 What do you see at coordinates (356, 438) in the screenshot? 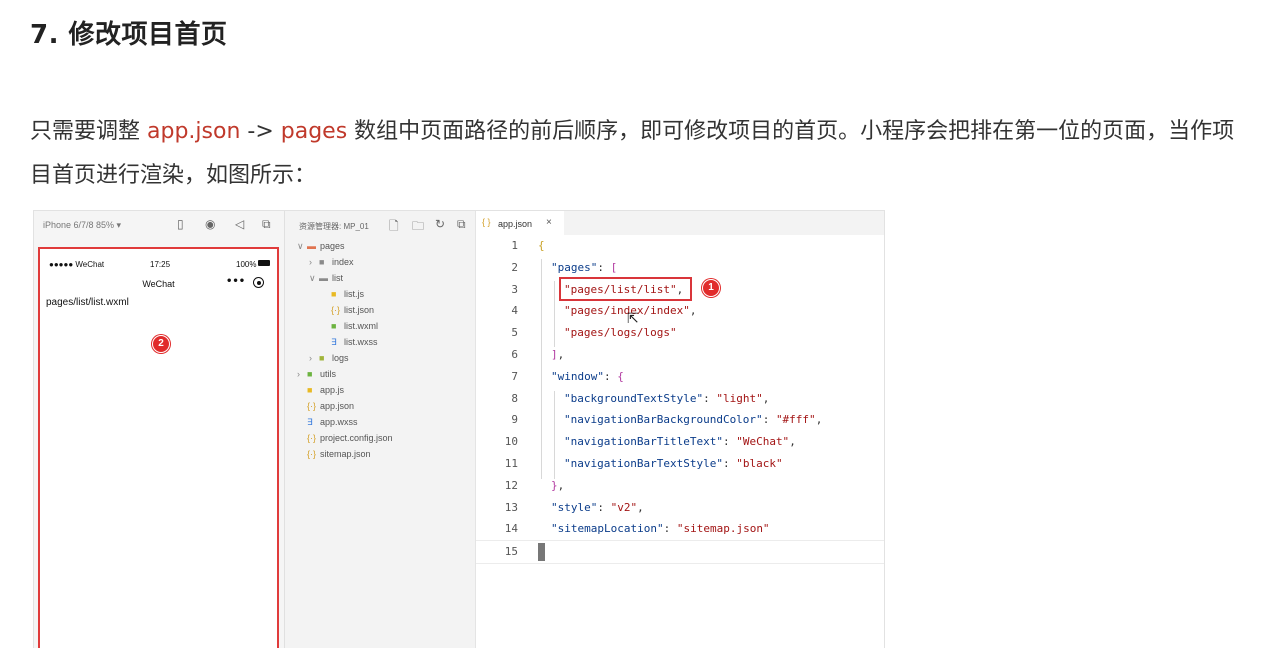
I see `tree-item-label: project.config.json` at bounding box center [356, 438].